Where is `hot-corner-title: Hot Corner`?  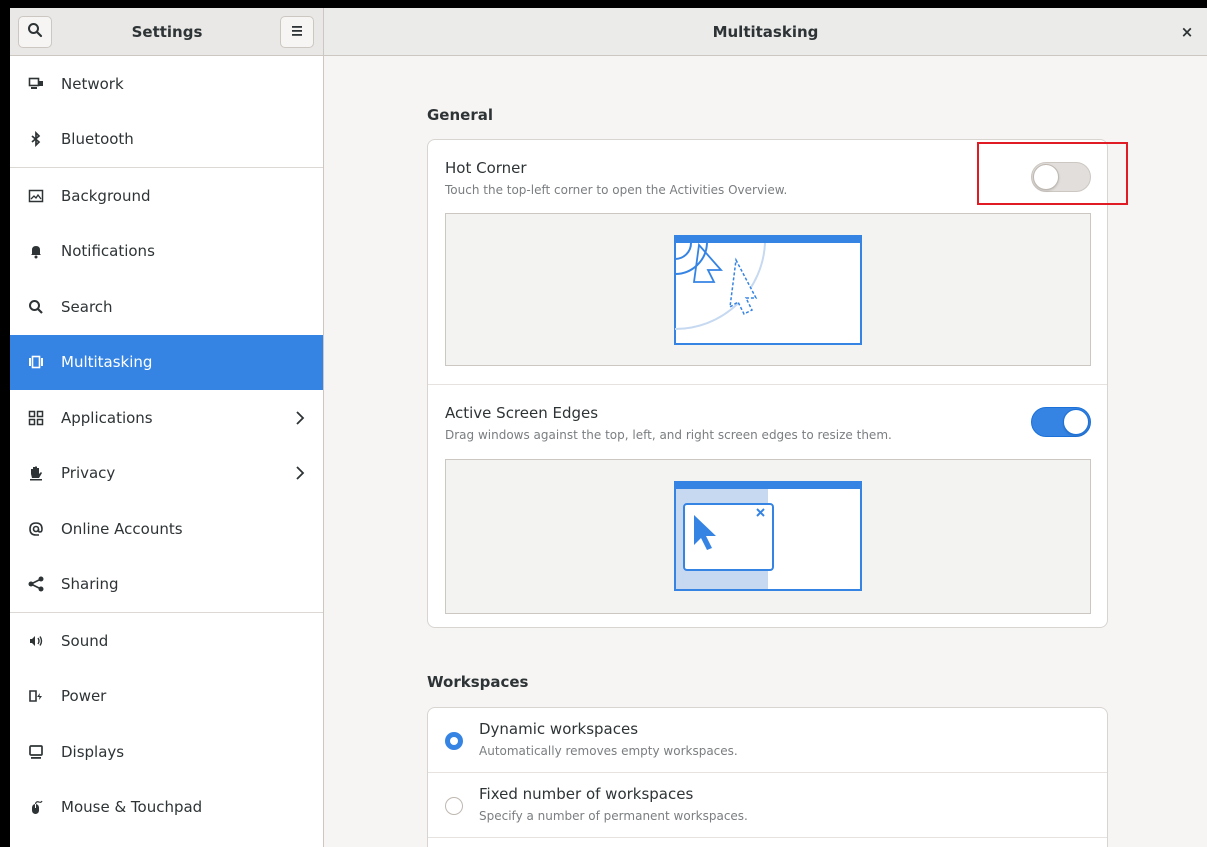
hot-corner-title: Hot Corner is located at coordinates (486, 168).